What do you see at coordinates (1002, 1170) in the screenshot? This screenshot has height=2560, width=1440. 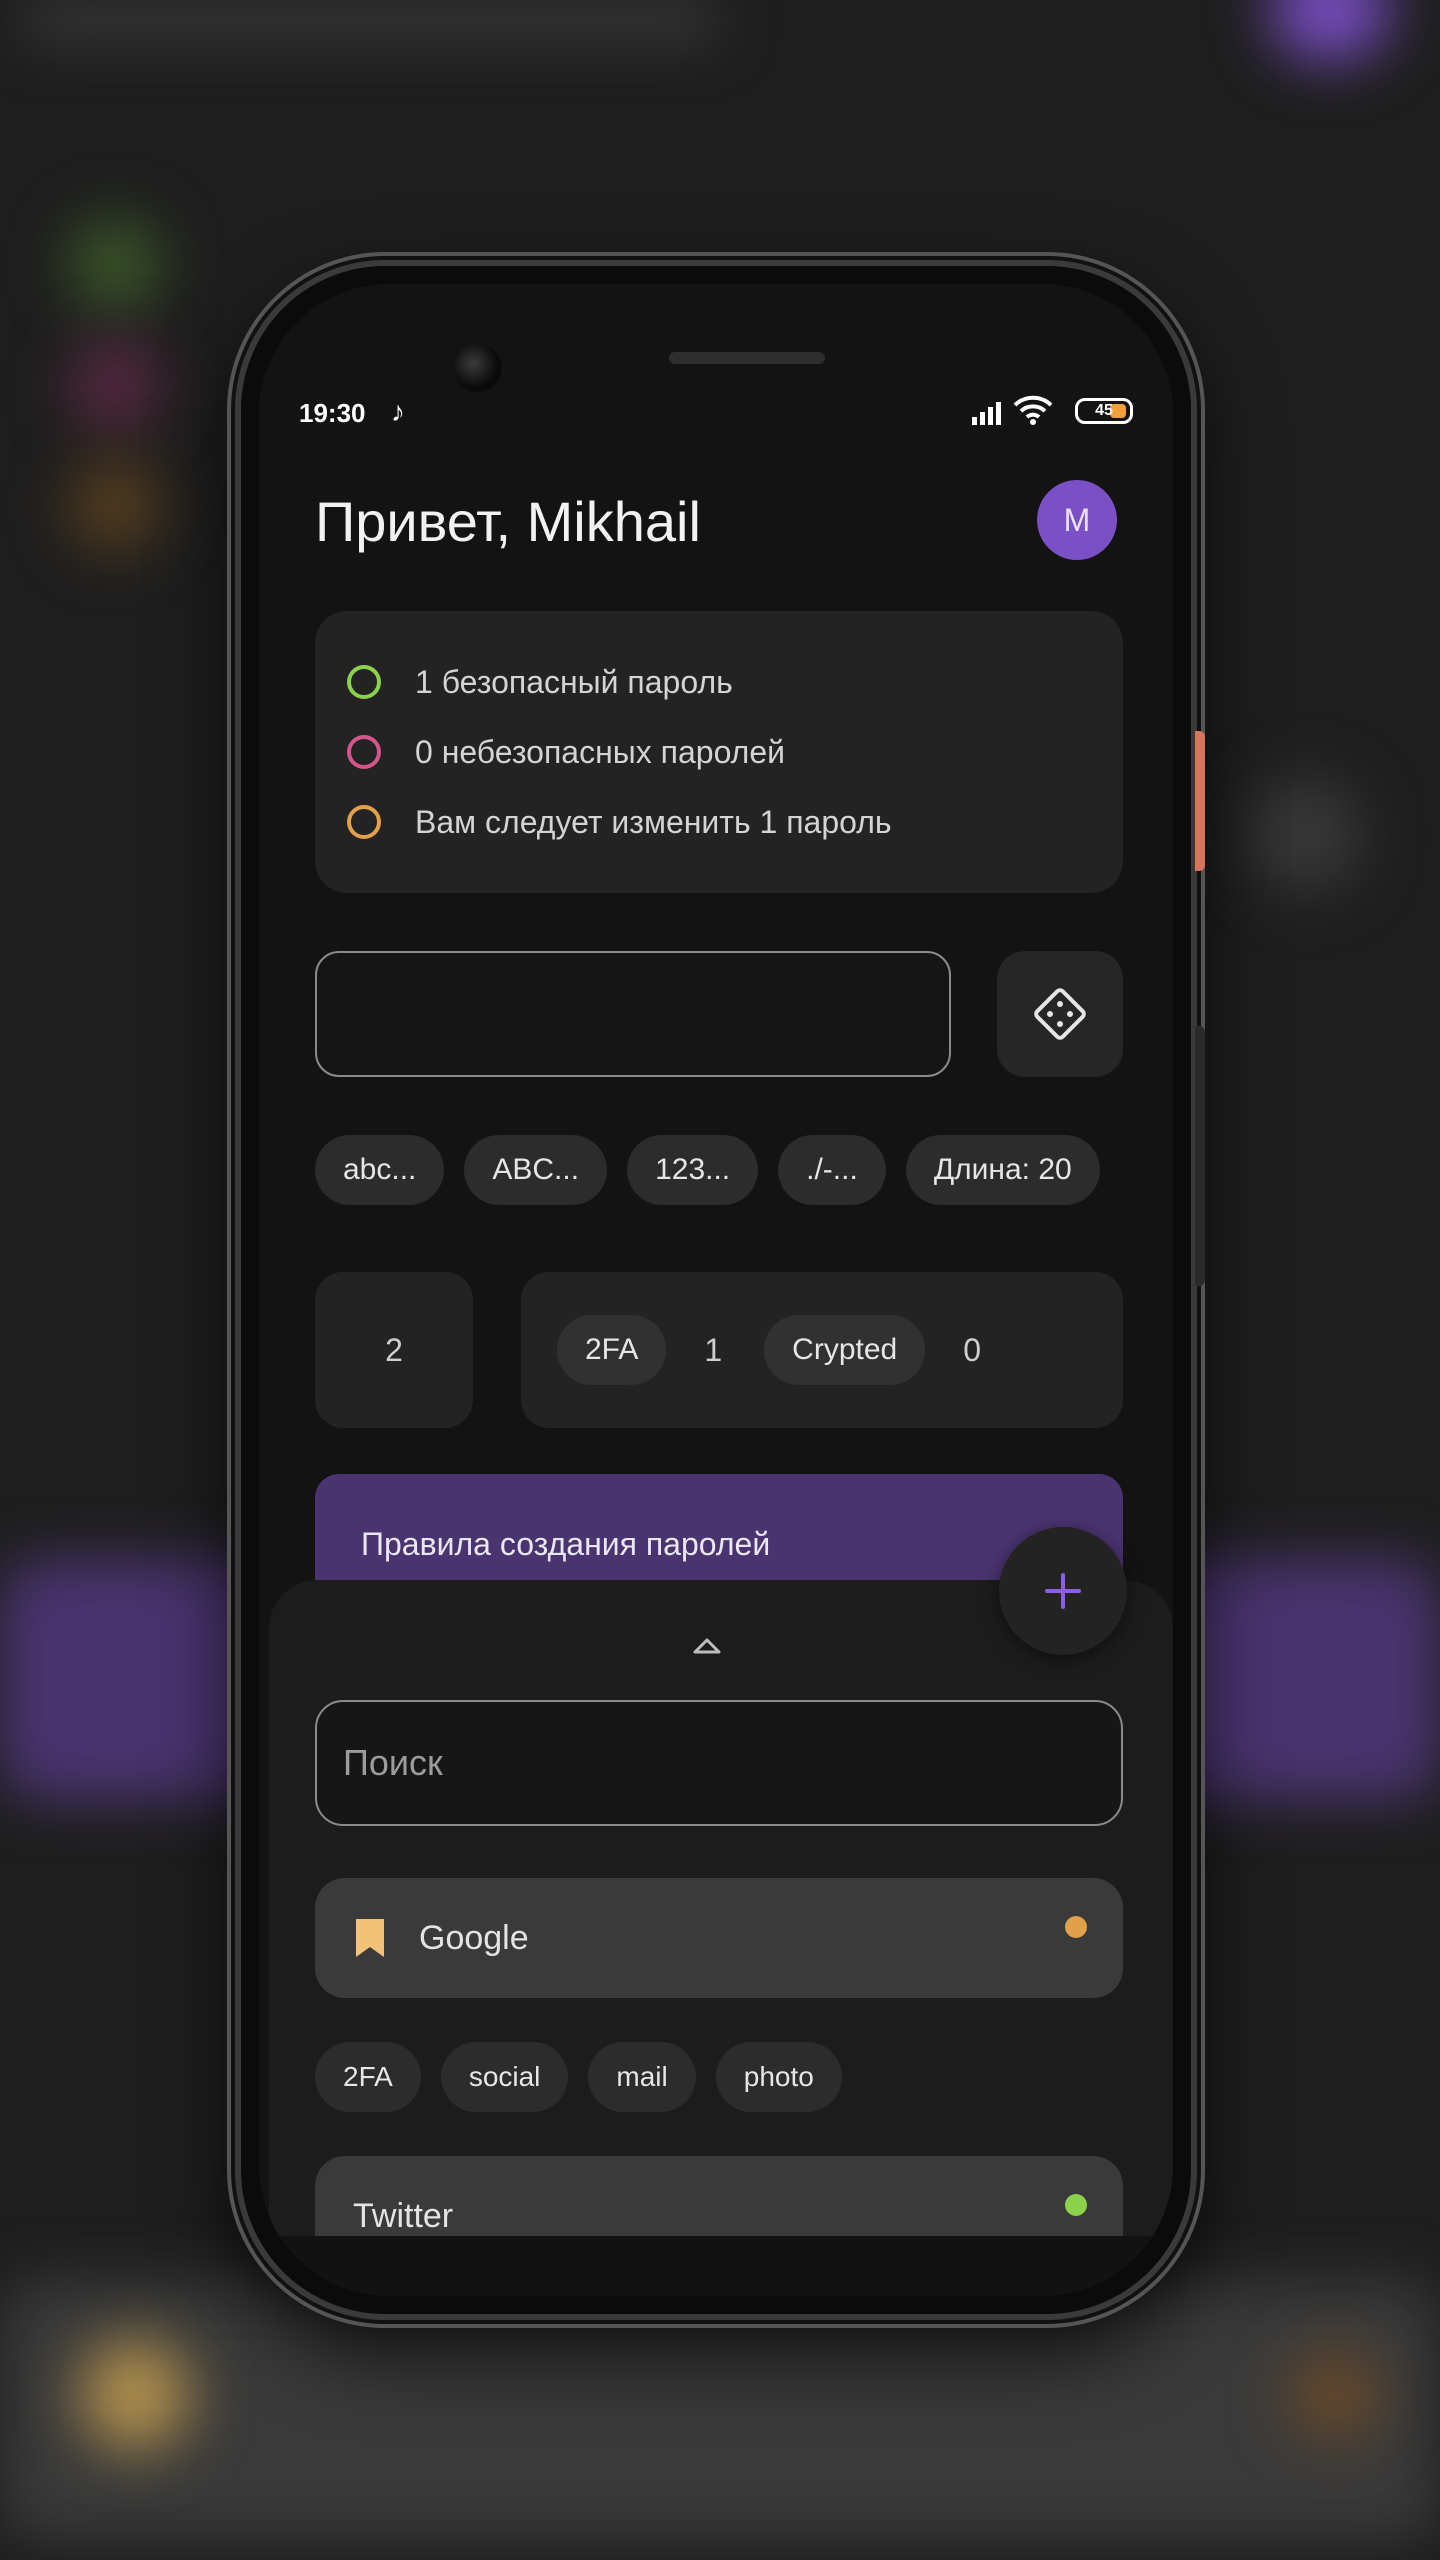 I see `option-length-chip: Длина: 20` at bounding box center [1002, 1170].